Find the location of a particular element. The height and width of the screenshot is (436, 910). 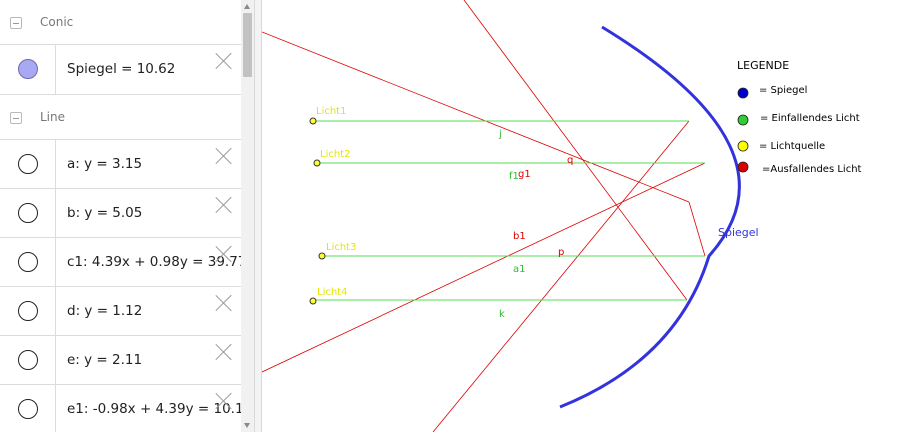

formula-text: a: y = 3.15 is located at coordinates (104, 164).